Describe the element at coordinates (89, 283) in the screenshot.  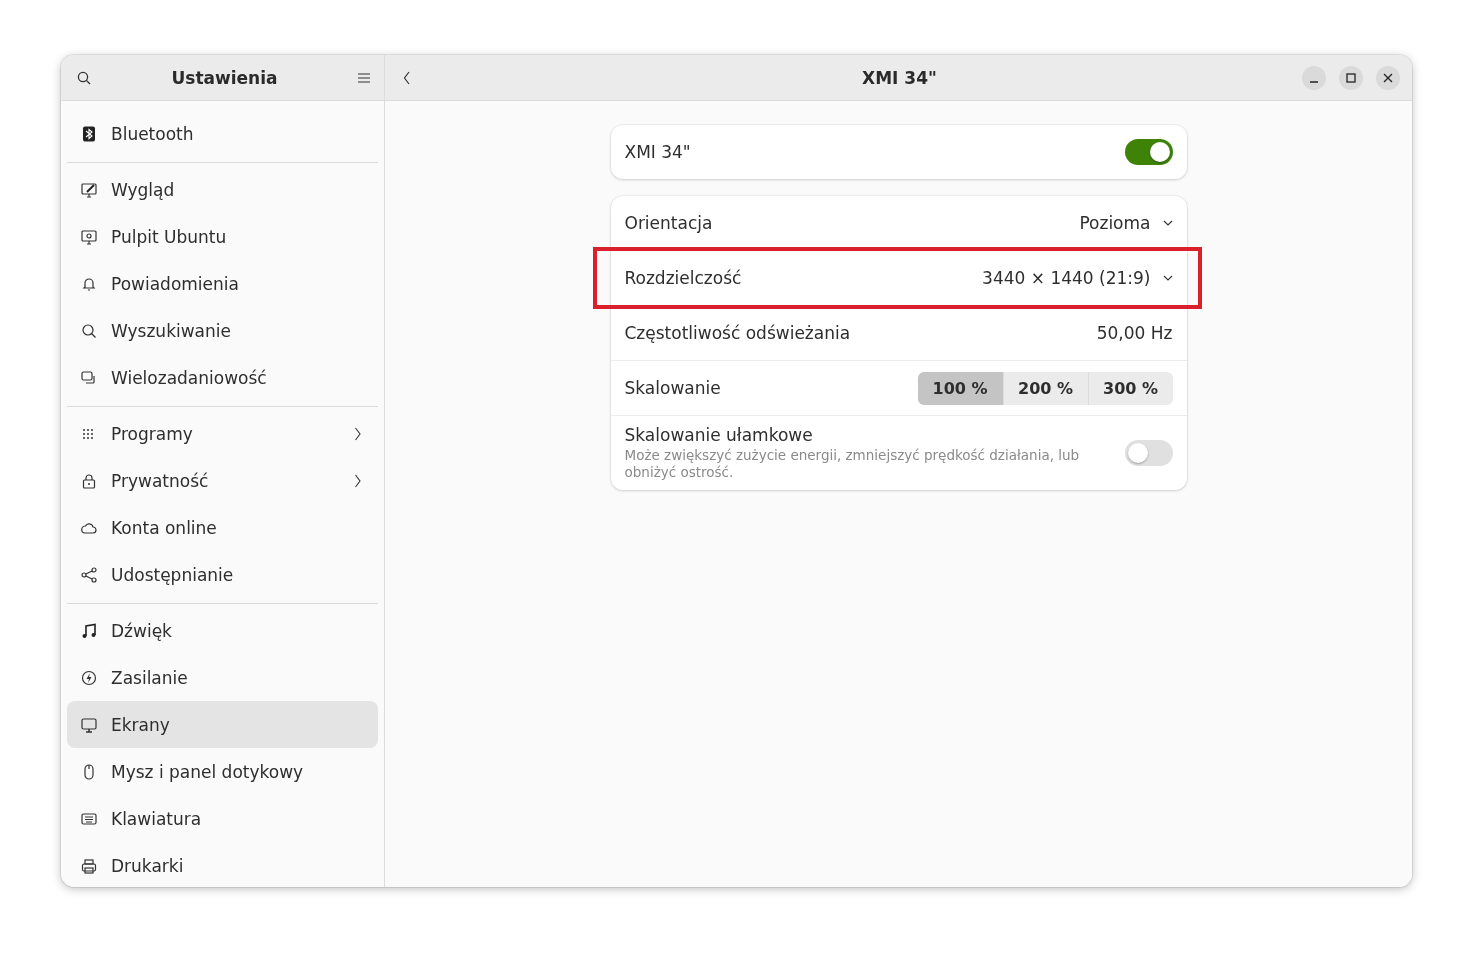
I see `bell-icon` at that location.